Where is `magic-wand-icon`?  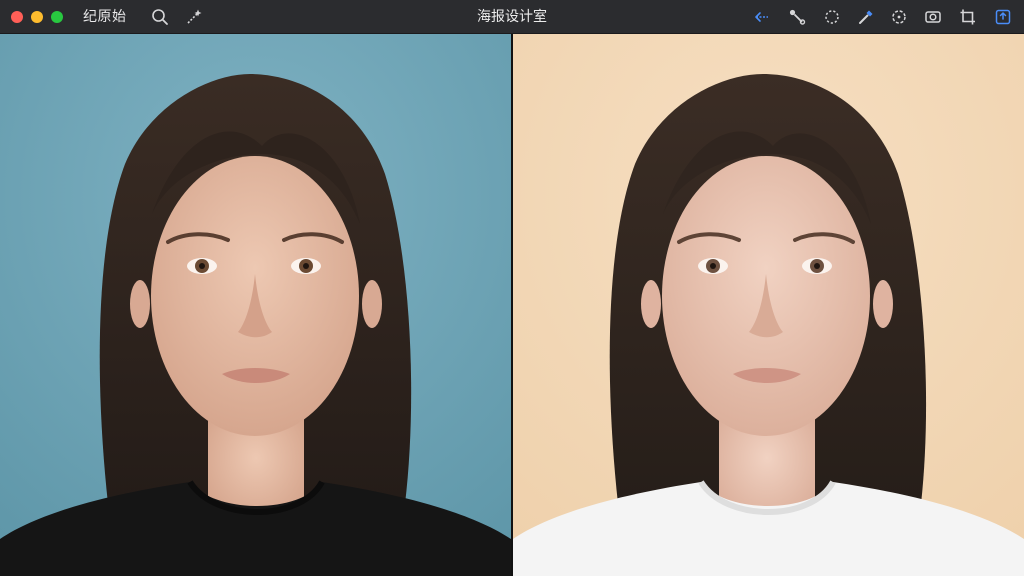
magic-wand-icon is located at coordinates (194, 17).